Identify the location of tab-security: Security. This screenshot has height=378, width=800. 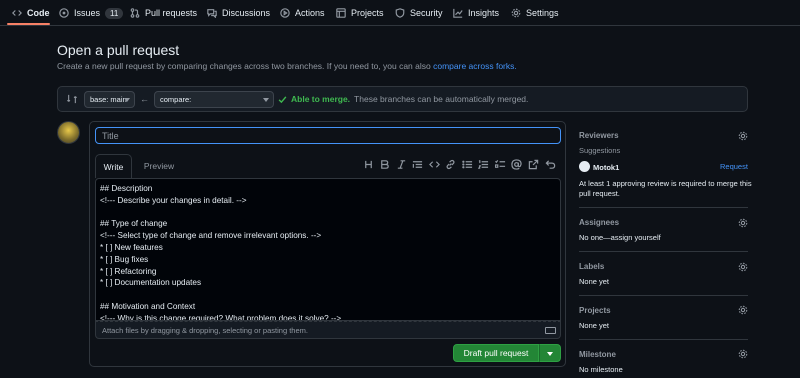
(419, 13).